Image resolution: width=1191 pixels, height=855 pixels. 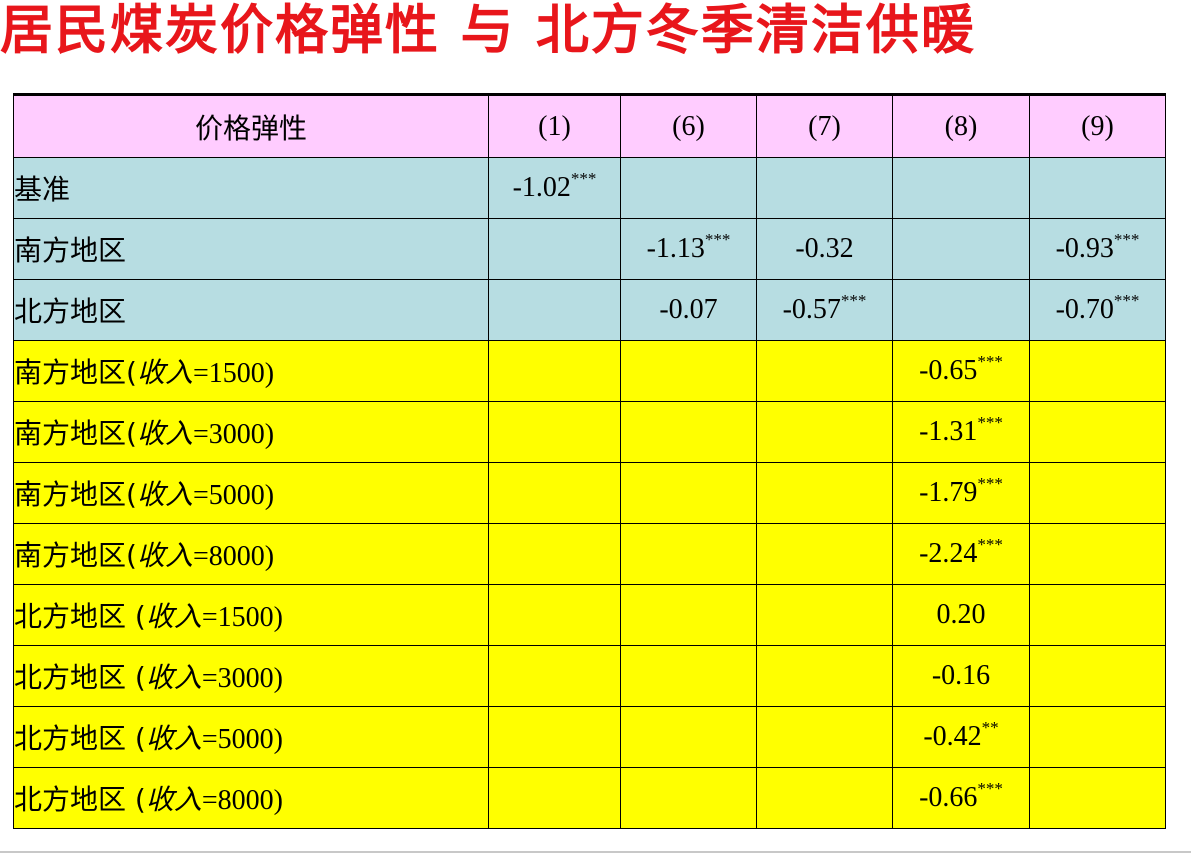 I want to click on elasticity-cell: -0.07, so click(x=688, y=310).